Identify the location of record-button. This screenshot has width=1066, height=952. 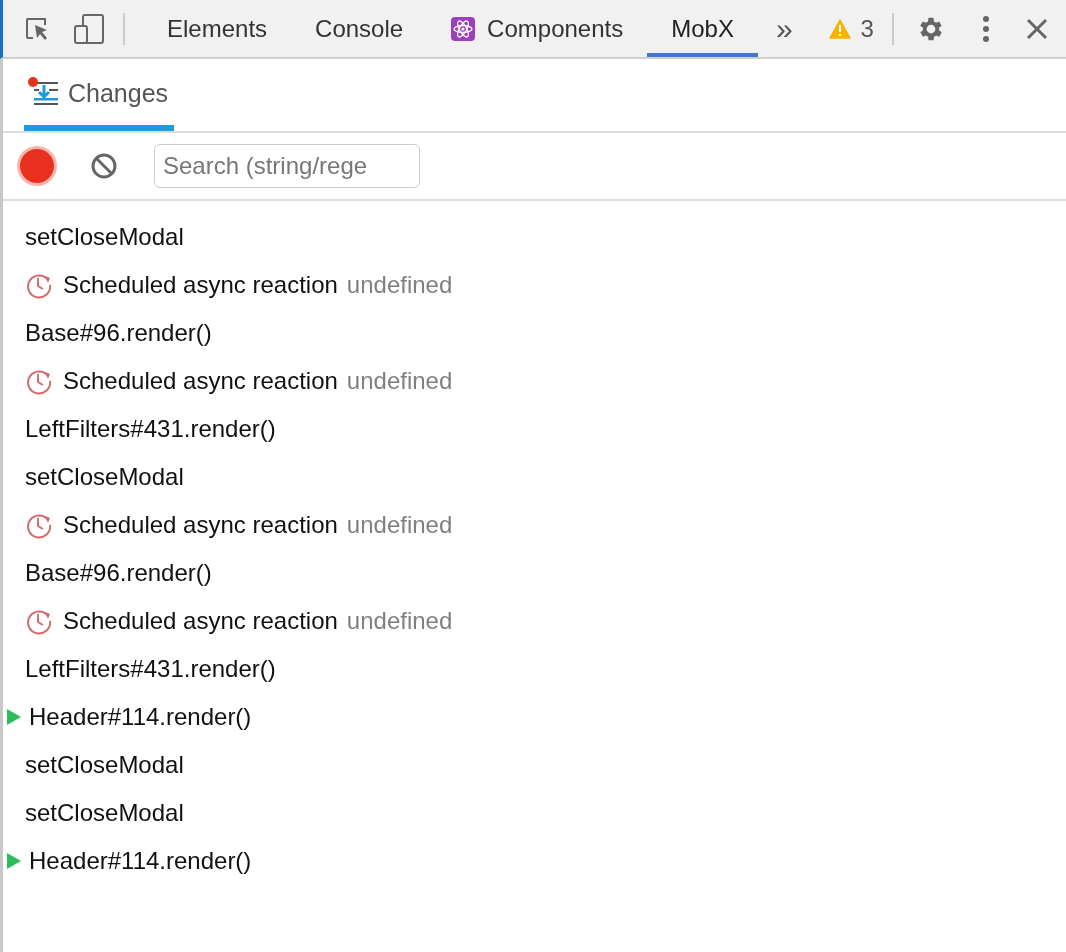
(37, 166).